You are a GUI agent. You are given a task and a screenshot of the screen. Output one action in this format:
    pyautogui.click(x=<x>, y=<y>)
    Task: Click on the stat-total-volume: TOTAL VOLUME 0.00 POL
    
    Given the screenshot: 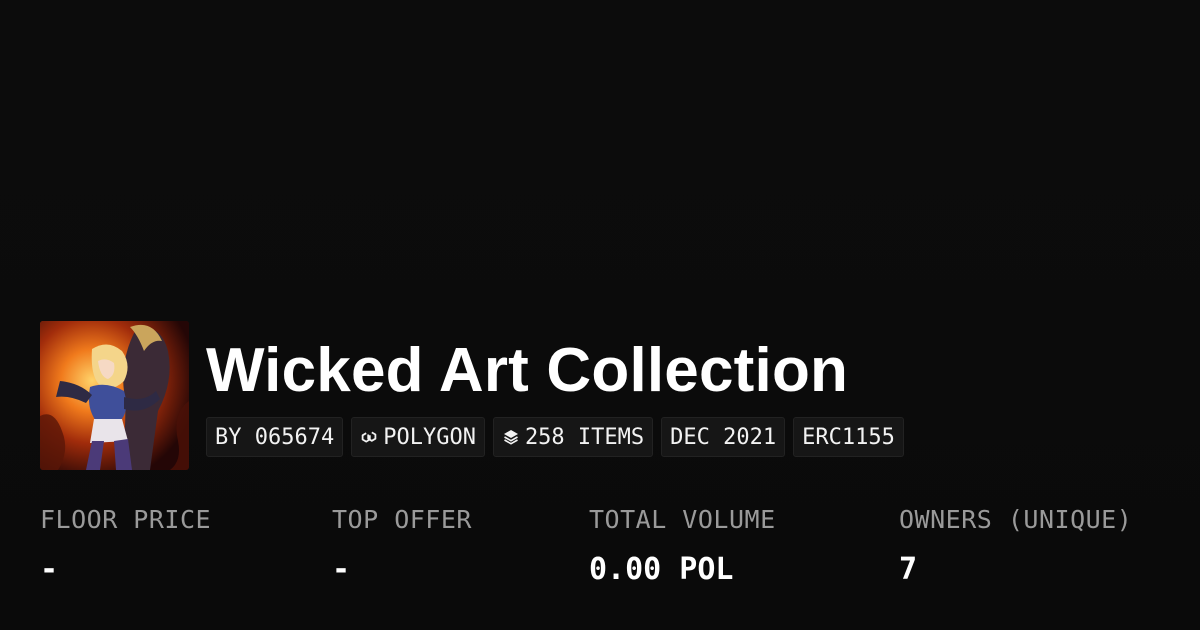 What is the action you would take?
    pyautogui.click(x=682, y=546)
    